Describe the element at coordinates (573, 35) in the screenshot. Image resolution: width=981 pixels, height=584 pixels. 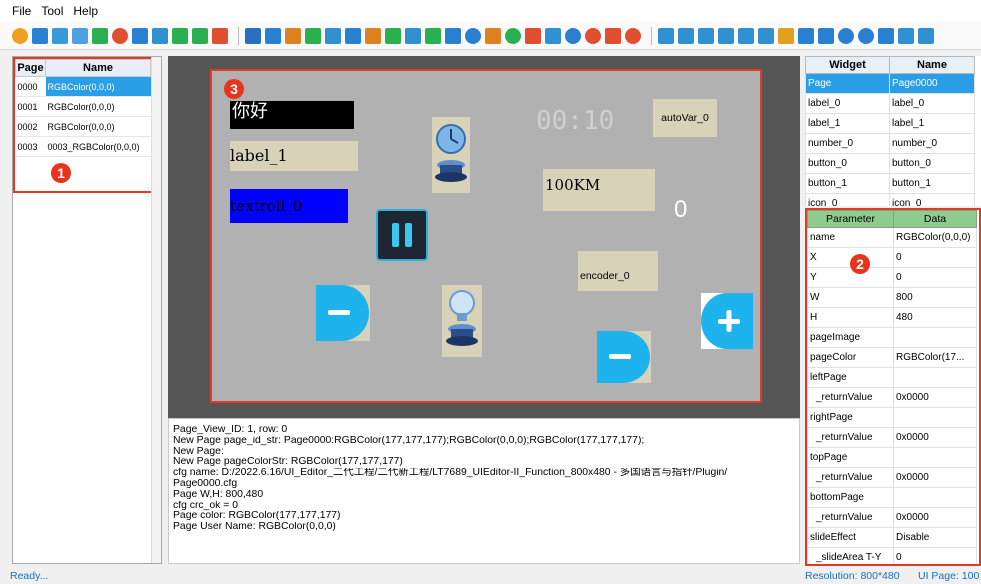
I see `music-widget-icon` at that location.